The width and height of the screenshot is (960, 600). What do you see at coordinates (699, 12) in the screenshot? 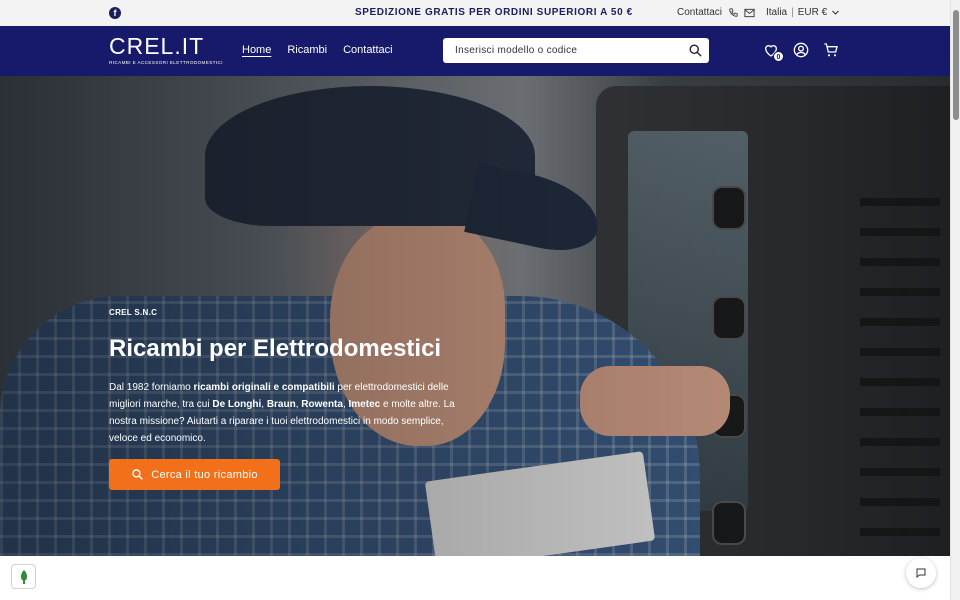
I see `topbar-contact-label: Contattaci` at bounding box center [699, 12].